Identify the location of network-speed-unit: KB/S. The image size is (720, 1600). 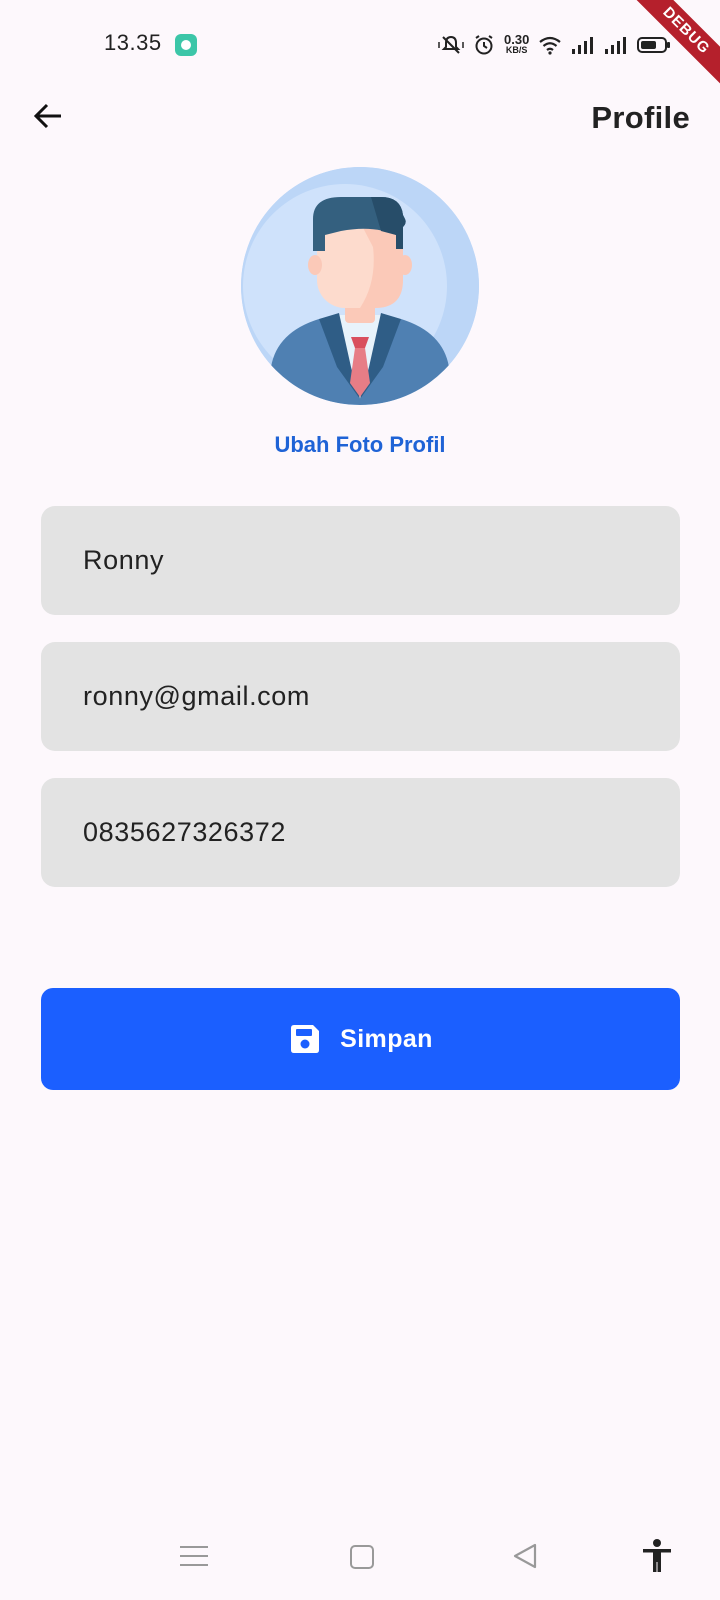
(516, 50).